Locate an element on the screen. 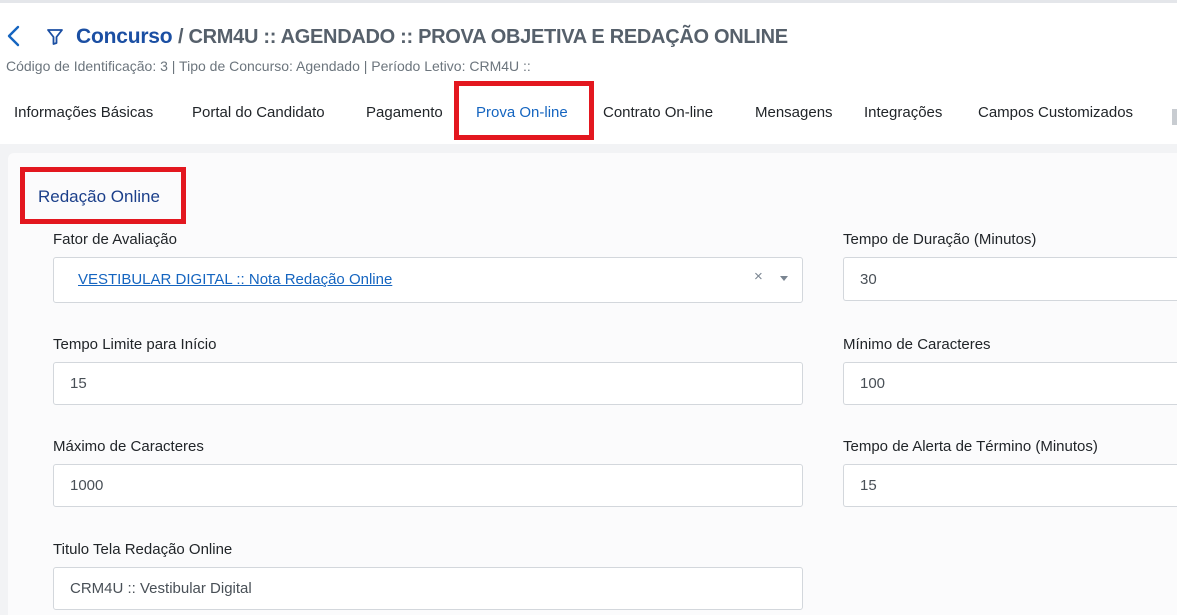 The width and height of the screenshot is (1177, 615). maximo-caracteres-input is located at coordinates (428, 485).